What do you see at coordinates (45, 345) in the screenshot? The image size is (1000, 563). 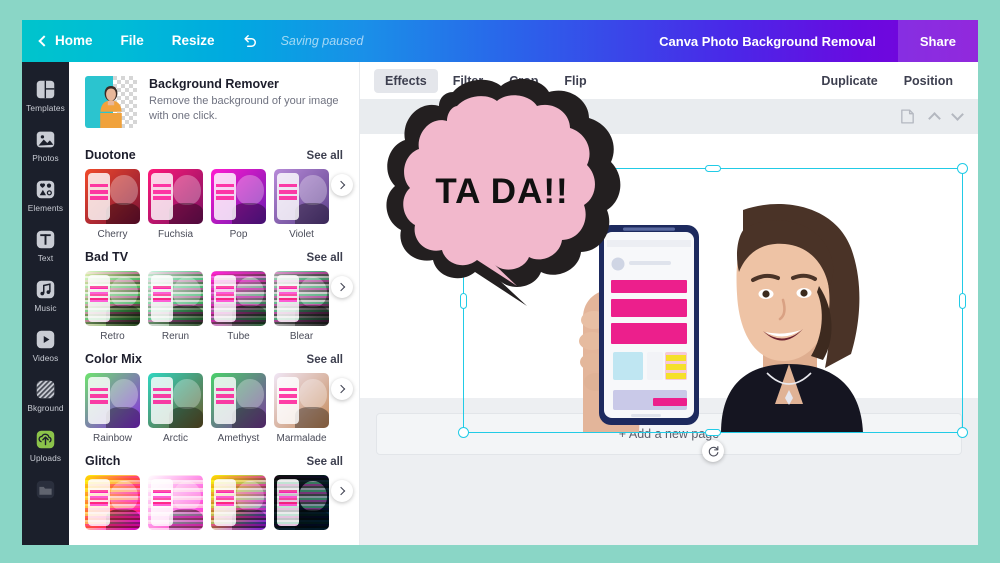 I see `sidebar-item-videos: Videos` at bounding box center [45, 345].